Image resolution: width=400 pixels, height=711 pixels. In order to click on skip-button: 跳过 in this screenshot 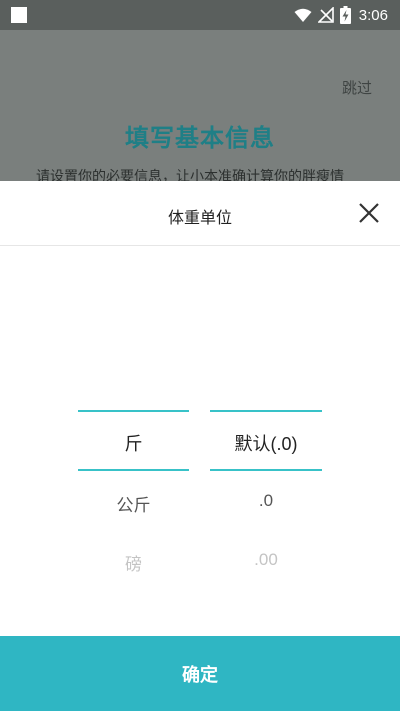, I will do `click(357, 87)`.